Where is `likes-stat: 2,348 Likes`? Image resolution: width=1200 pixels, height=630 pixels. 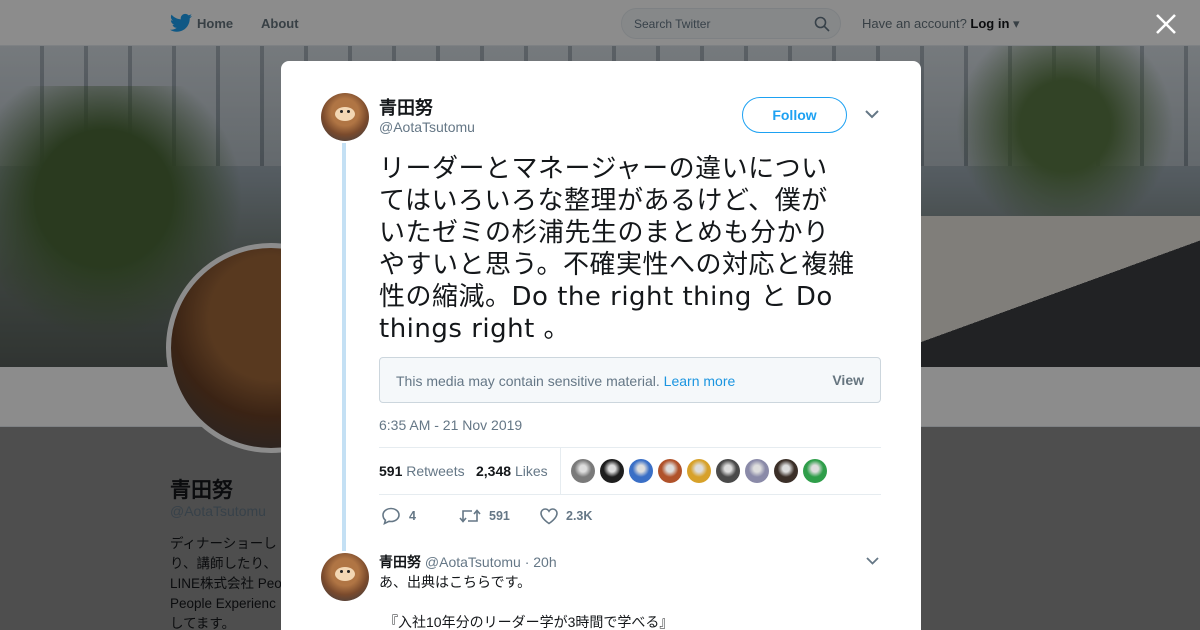
likes-stat: 2,348 Likes is located at coordinates (512, 471).